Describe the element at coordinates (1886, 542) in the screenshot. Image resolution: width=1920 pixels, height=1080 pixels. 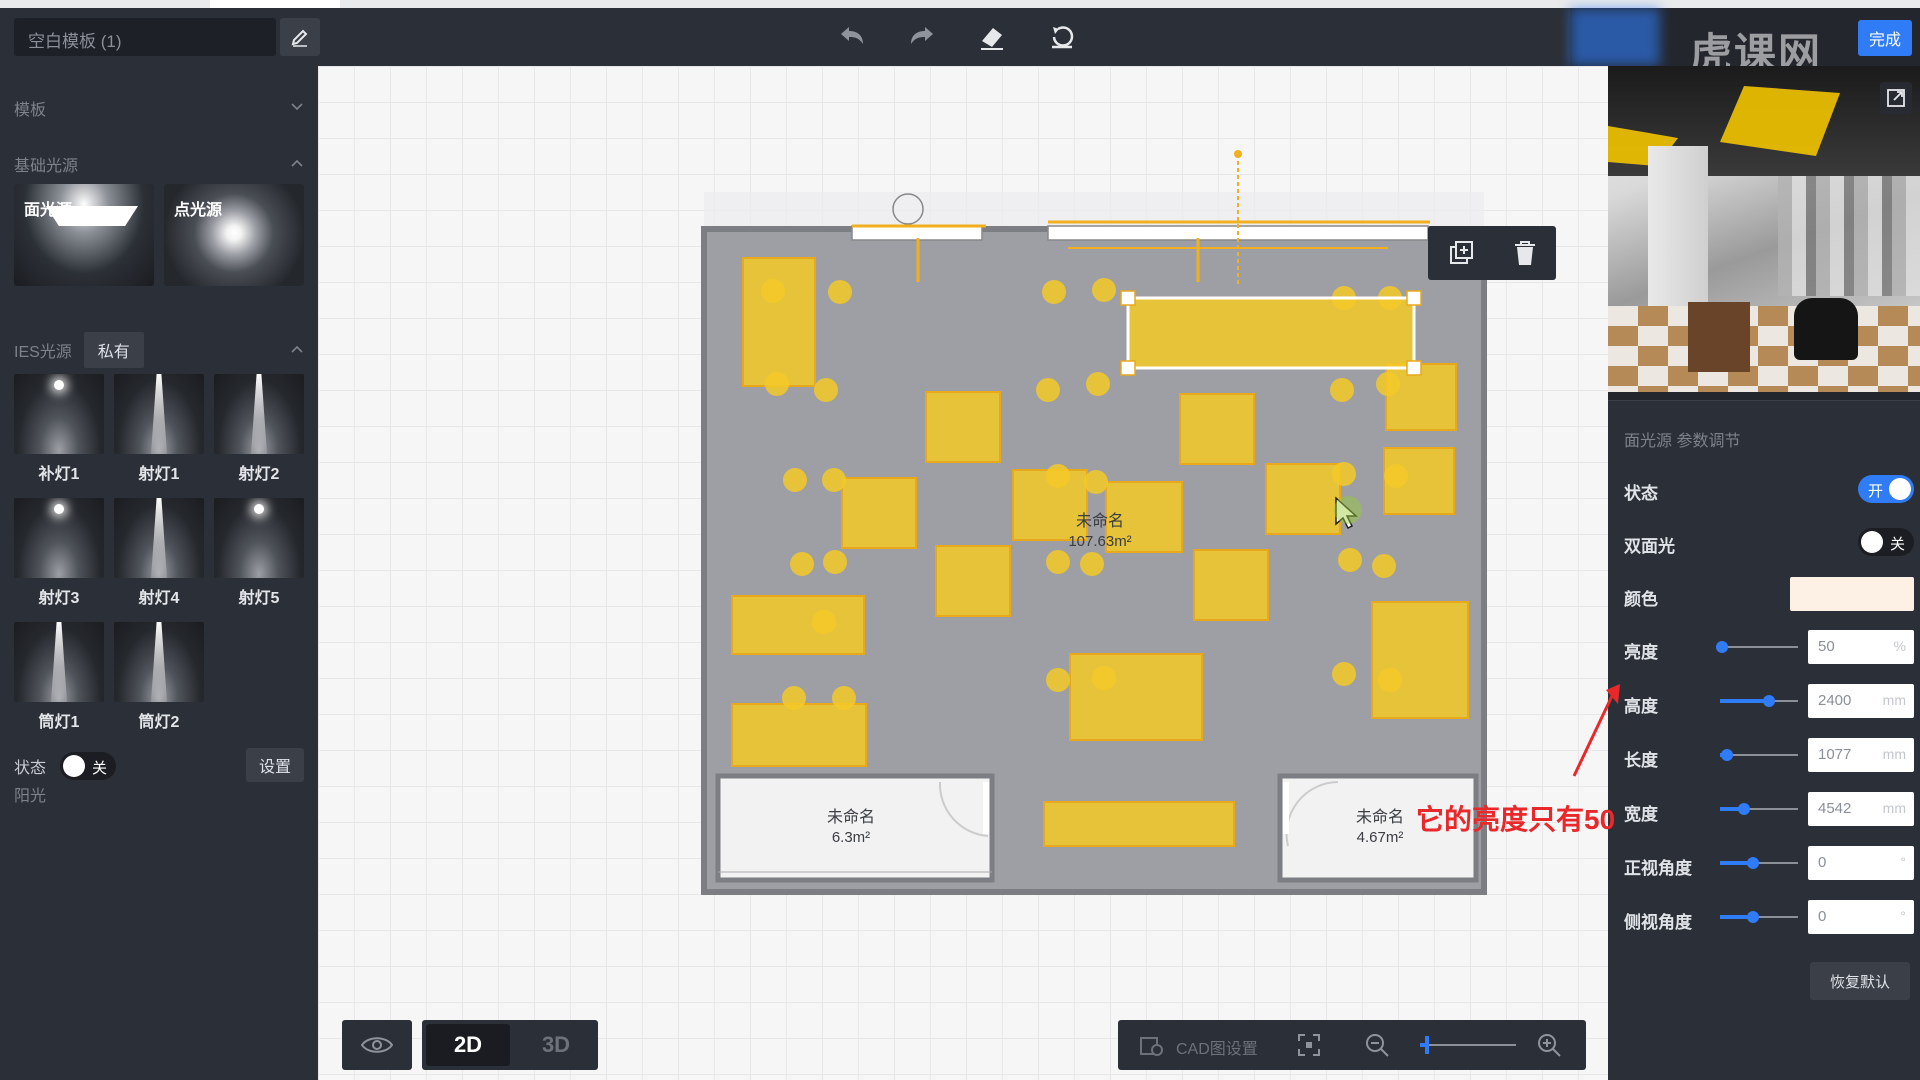
I see `double-sided-toggle: 关` at that location.